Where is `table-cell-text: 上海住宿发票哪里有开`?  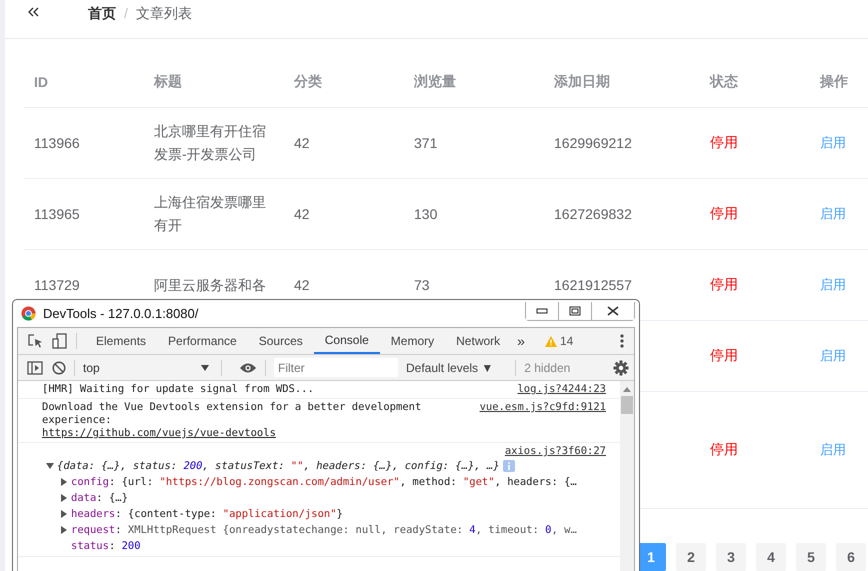 table-cell-text: 上海住宿发票哪里有开 is located at coordinates (210, 214).